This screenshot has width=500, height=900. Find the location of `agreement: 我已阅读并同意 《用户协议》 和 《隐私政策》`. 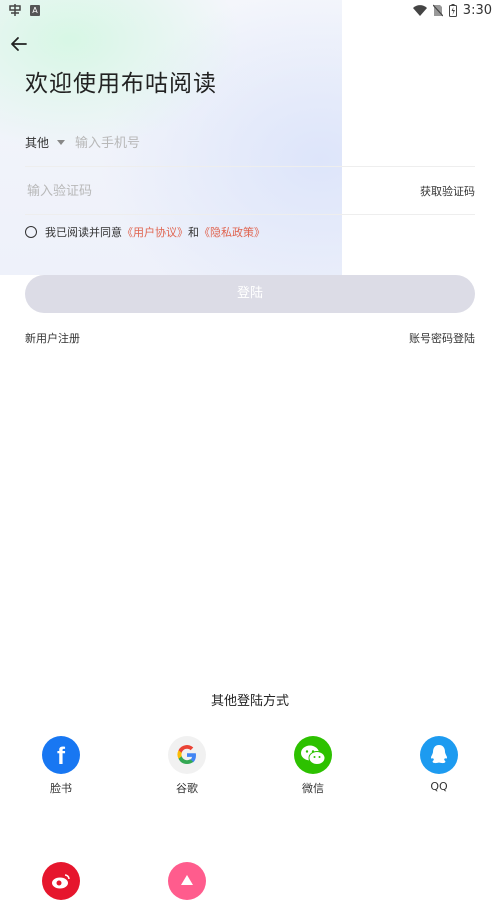

agreement: 我已阅读并同意 《用户协议》 和 《隐私政策》 is located at coordinates (145, 232).